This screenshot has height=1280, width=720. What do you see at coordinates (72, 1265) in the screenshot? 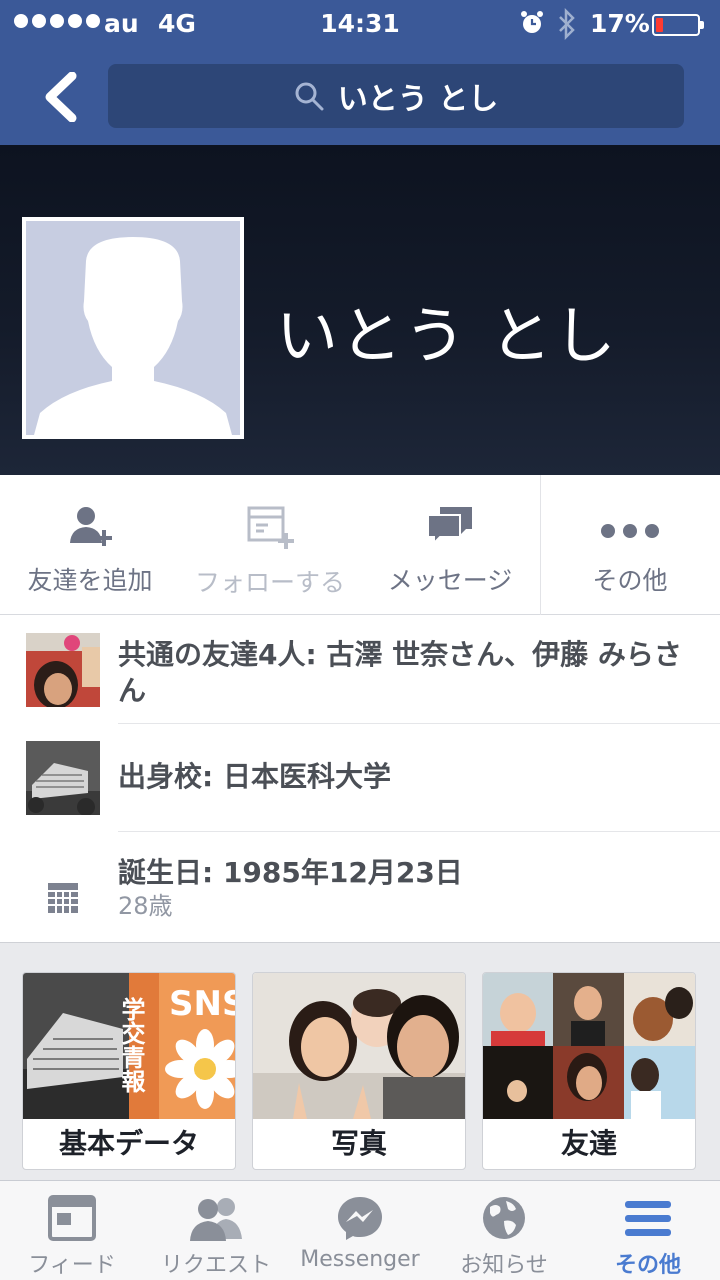
I see `tab-feed-label: フィード` at bounding box center [72, 1265].